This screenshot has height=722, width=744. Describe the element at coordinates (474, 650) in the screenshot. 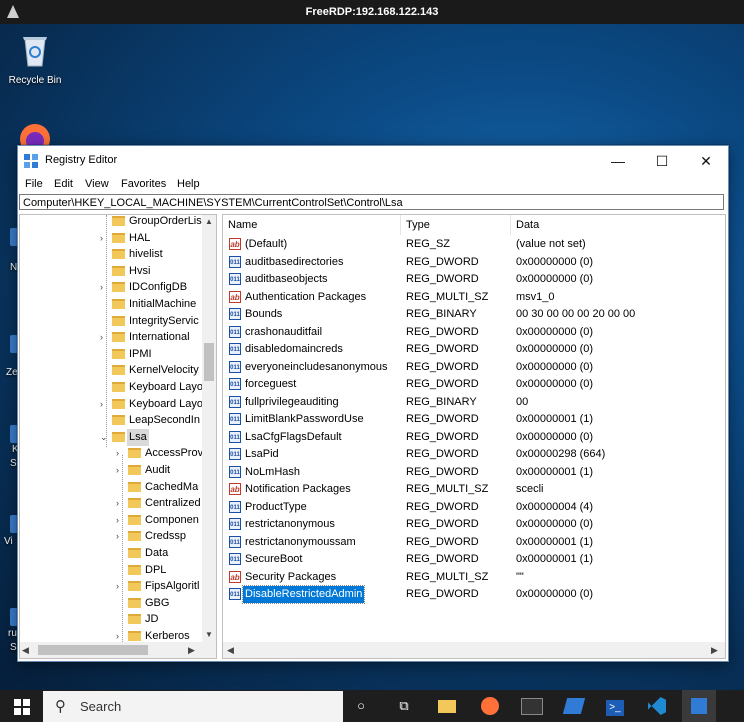

I see `list-horizontal-scrollbar: ◀ ▶` at that location.